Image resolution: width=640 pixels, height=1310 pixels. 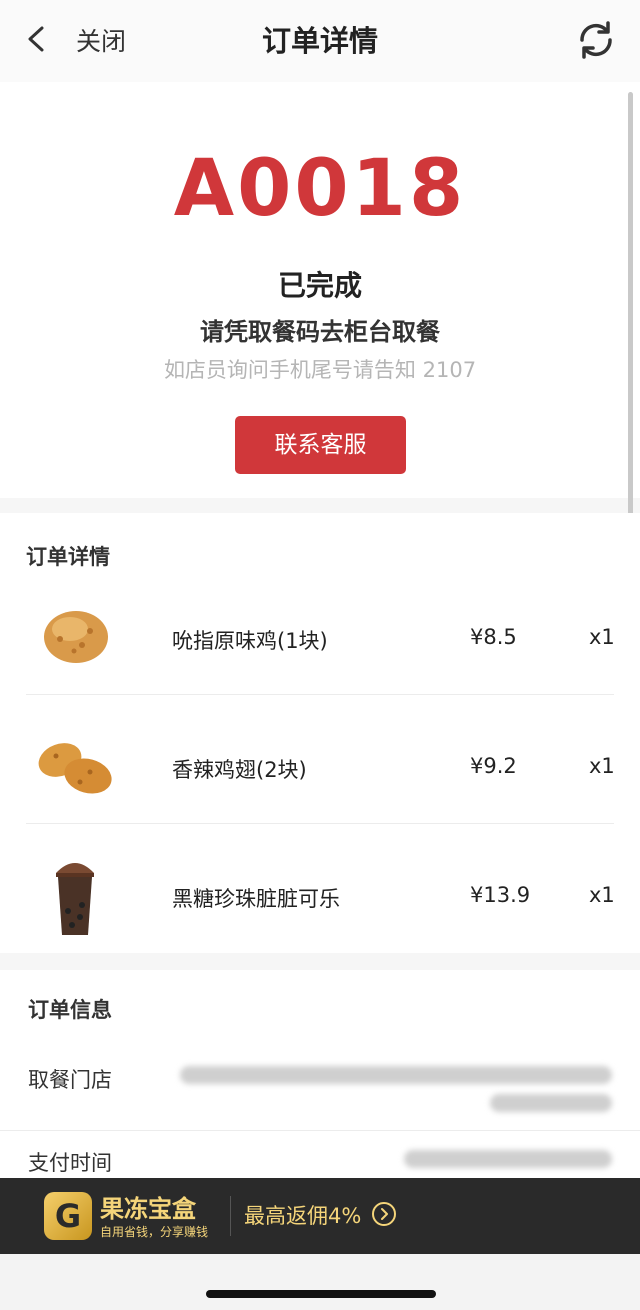 What do you see at coordinates (320, 332) in the screenshot?
I see `pickup-instruction: 请凭取餐码去柜台取餐` at bounding box center [320, 332].